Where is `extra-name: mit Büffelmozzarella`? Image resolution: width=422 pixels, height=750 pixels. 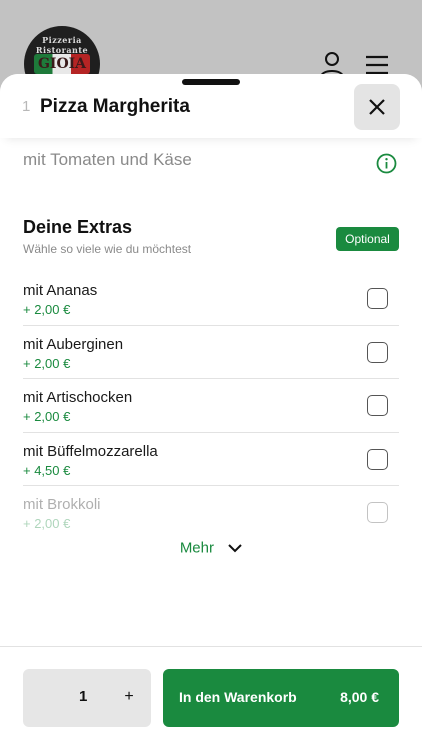 extra-name: mit Büffelmozzarella is located at coordinates (90, 451).